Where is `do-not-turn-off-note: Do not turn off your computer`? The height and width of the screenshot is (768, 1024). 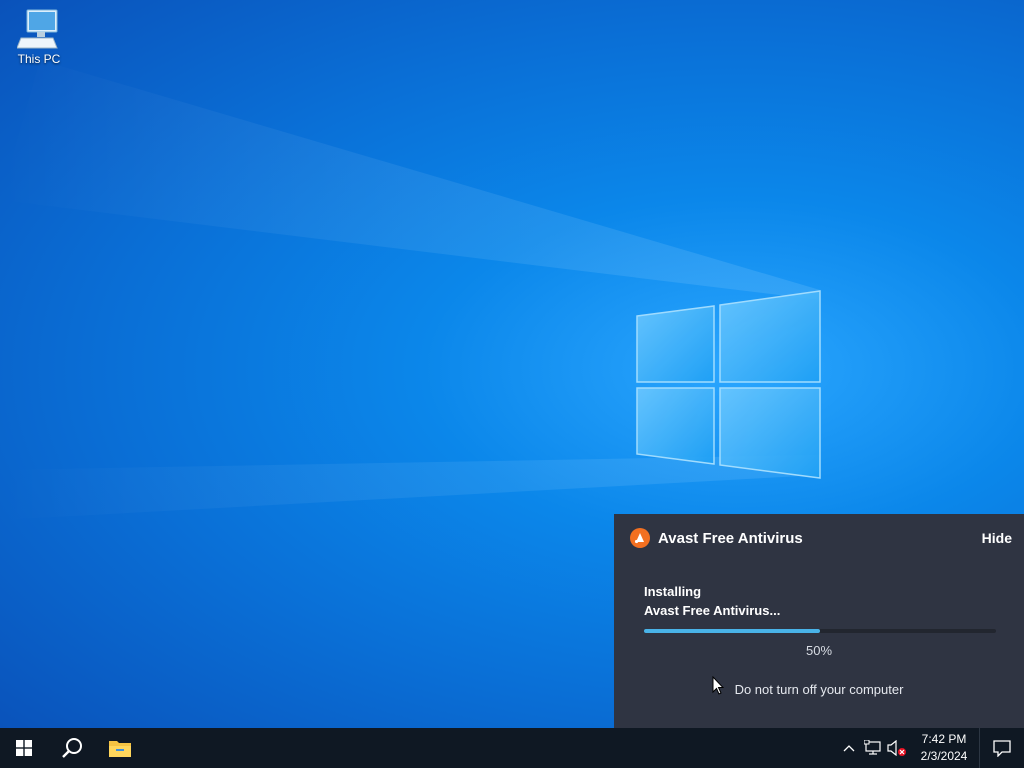 do-not-turn-off-note: Do not turn off your computer is located at coordinates (819, 689).